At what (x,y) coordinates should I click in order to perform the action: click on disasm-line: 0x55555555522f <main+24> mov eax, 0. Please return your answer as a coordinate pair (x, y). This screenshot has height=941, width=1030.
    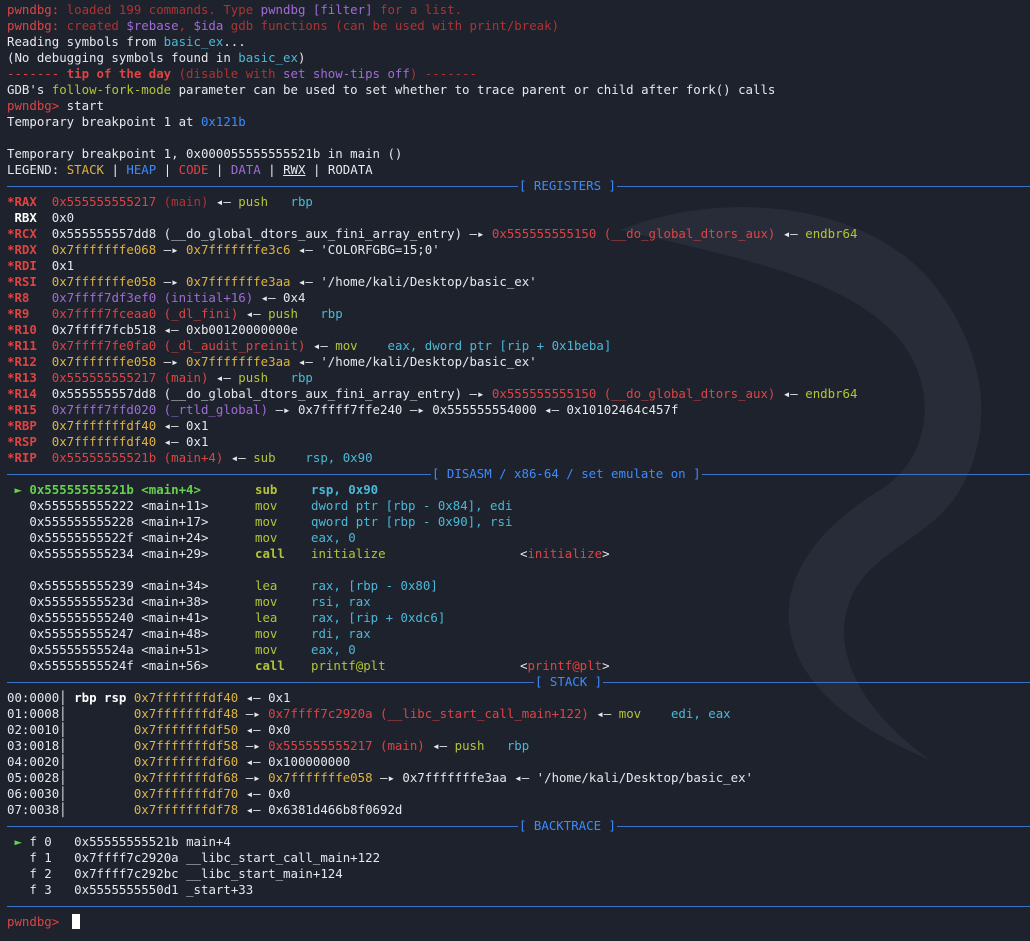
    Looking at the image, I should click on (192, 537).